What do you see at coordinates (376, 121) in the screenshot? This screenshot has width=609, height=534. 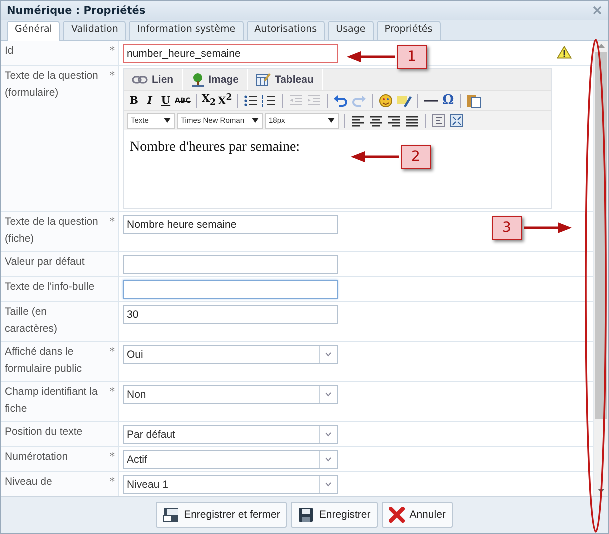 I see `align-center-icon` at bounding box center [376, 121].